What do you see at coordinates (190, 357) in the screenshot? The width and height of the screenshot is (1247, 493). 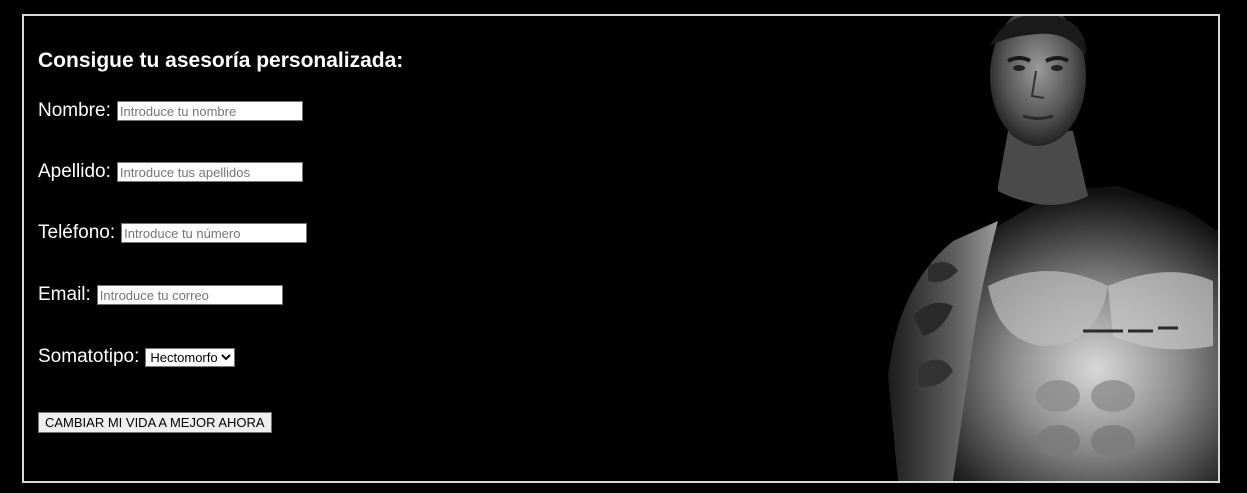 I see `somatotipo-select: Hectomorfo` at bounding box center [190, 357].